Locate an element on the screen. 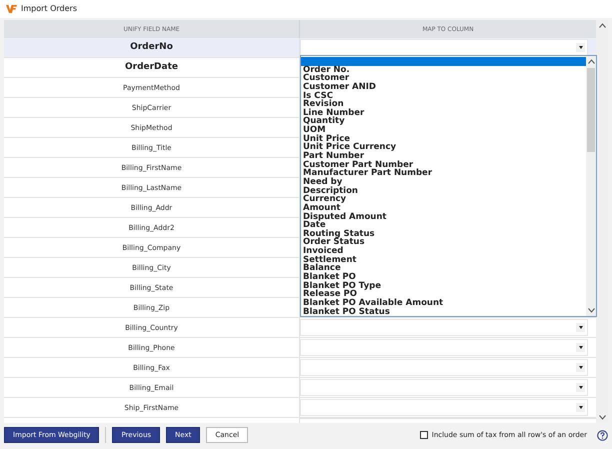 The height and width of the screenshot is (449, 612). list-scrollbar is located at coordinates (591, 186).